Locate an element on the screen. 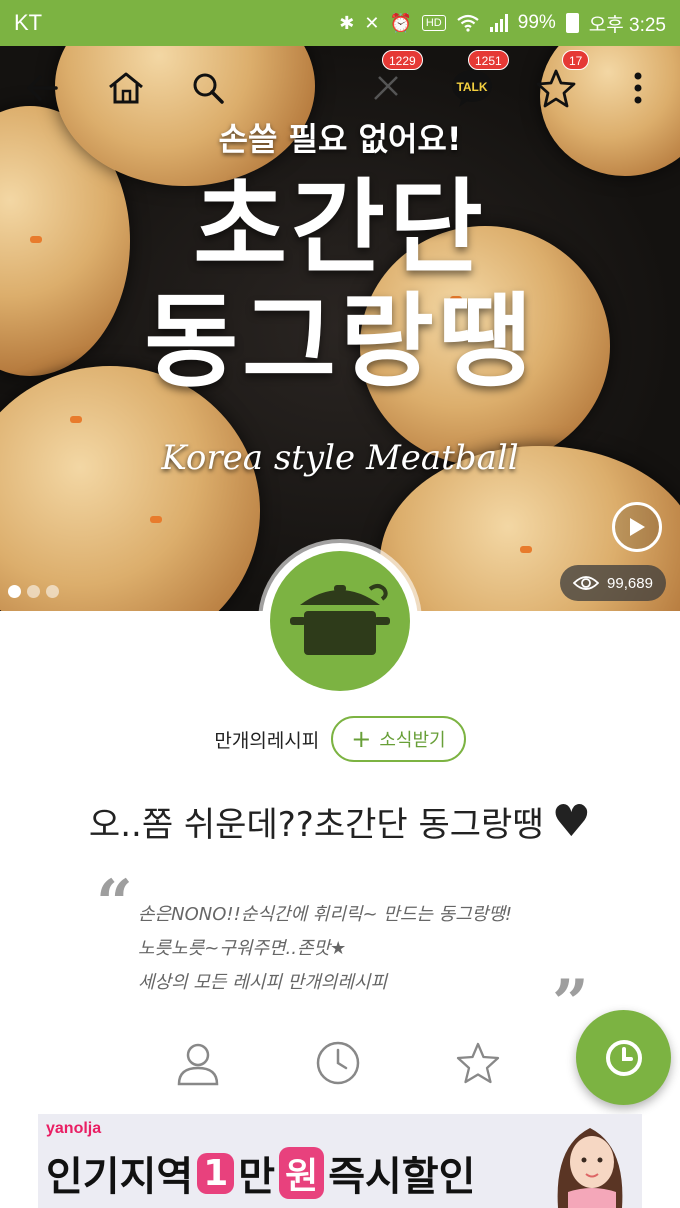 Image resolution: width=680 pixels, height=1208 pixels. carousel-indicator is located at coordinates (33, 591).